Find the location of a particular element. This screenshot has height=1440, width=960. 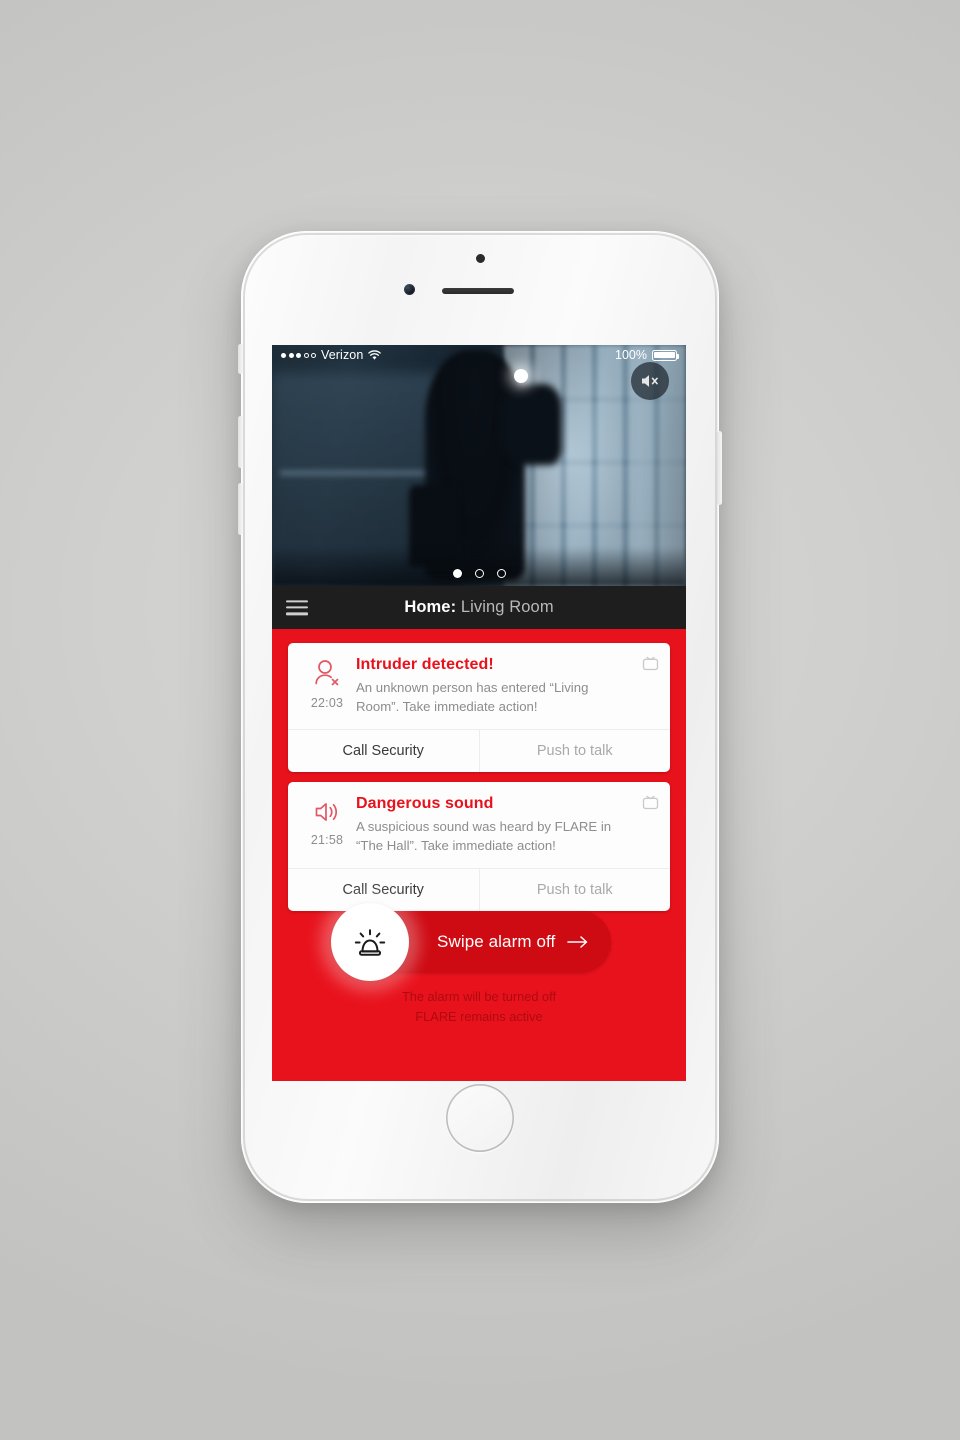

siren-alarm-icon is located at coordinates (370, 942).